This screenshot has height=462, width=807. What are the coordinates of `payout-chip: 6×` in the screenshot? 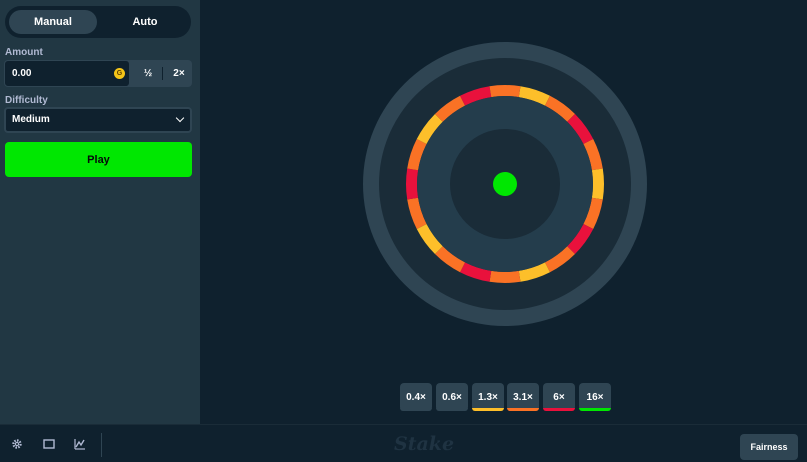 It's located at (559, 397).